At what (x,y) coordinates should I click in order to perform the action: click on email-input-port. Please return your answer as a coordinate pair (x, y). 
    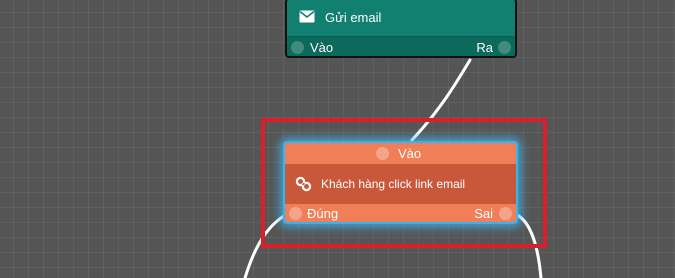
    Looking at the image, I should click on (297, 47).